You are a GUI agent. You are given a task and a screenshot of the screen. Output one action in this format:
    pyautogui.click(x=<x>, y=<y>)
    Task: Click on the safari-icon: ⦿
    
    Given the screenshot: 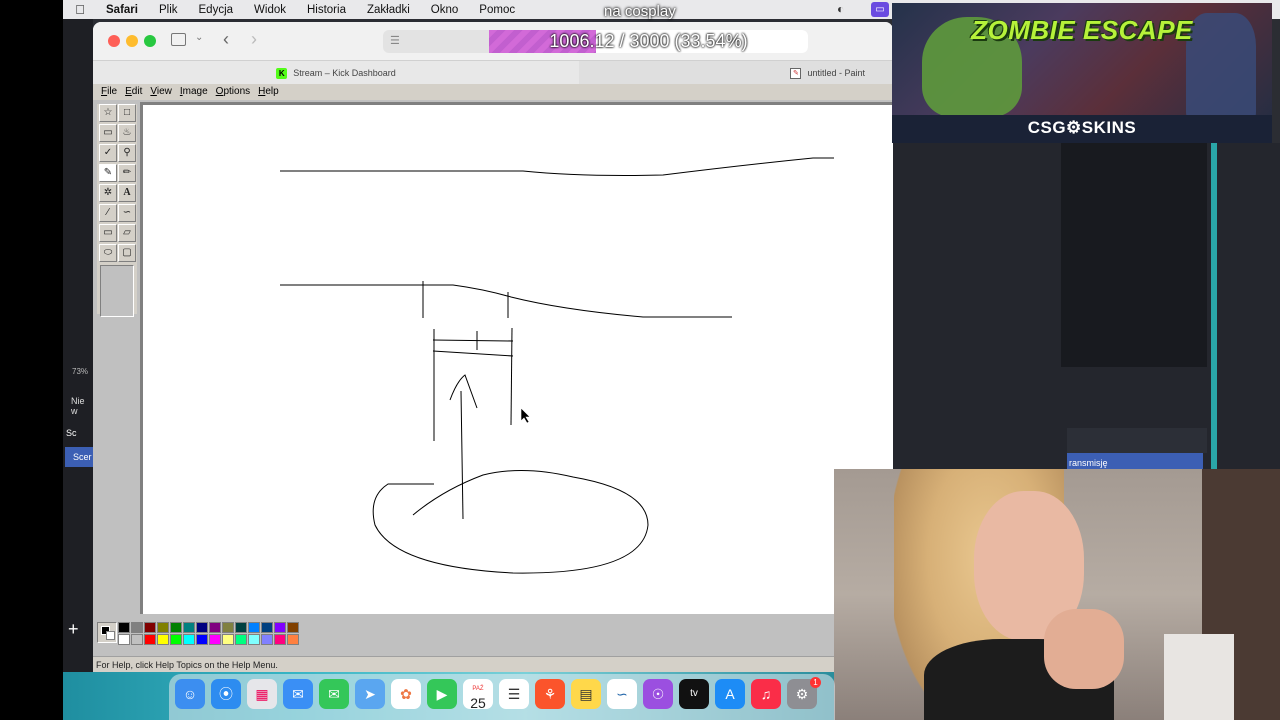 What is the action you would take?
    pyautogui.click(x=226, y=694)
    